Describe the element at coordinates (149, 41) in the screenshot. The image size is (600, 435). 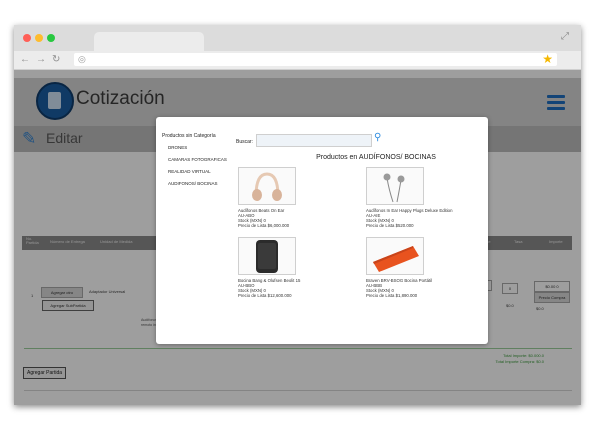
I see `browser-tab` at that location.